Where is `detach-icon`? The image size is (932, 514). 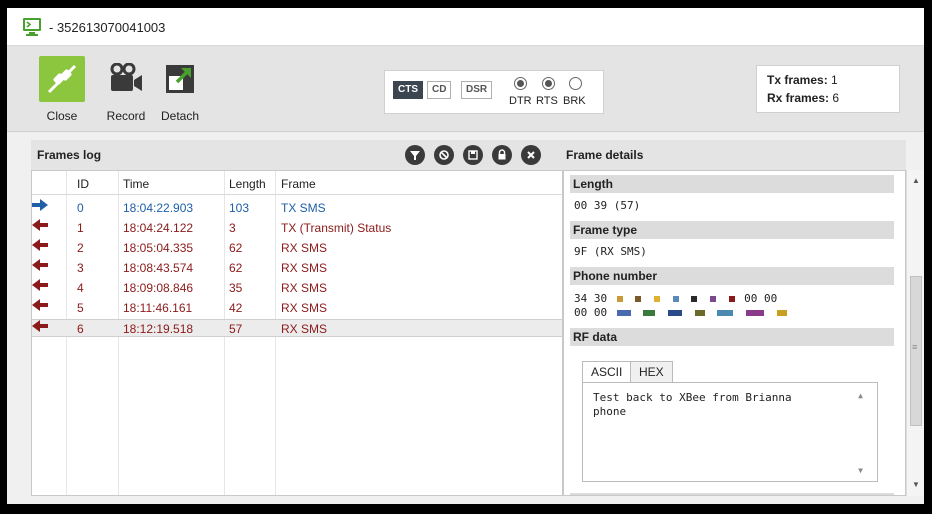 detach-icon is located at coordinates (180, 79).